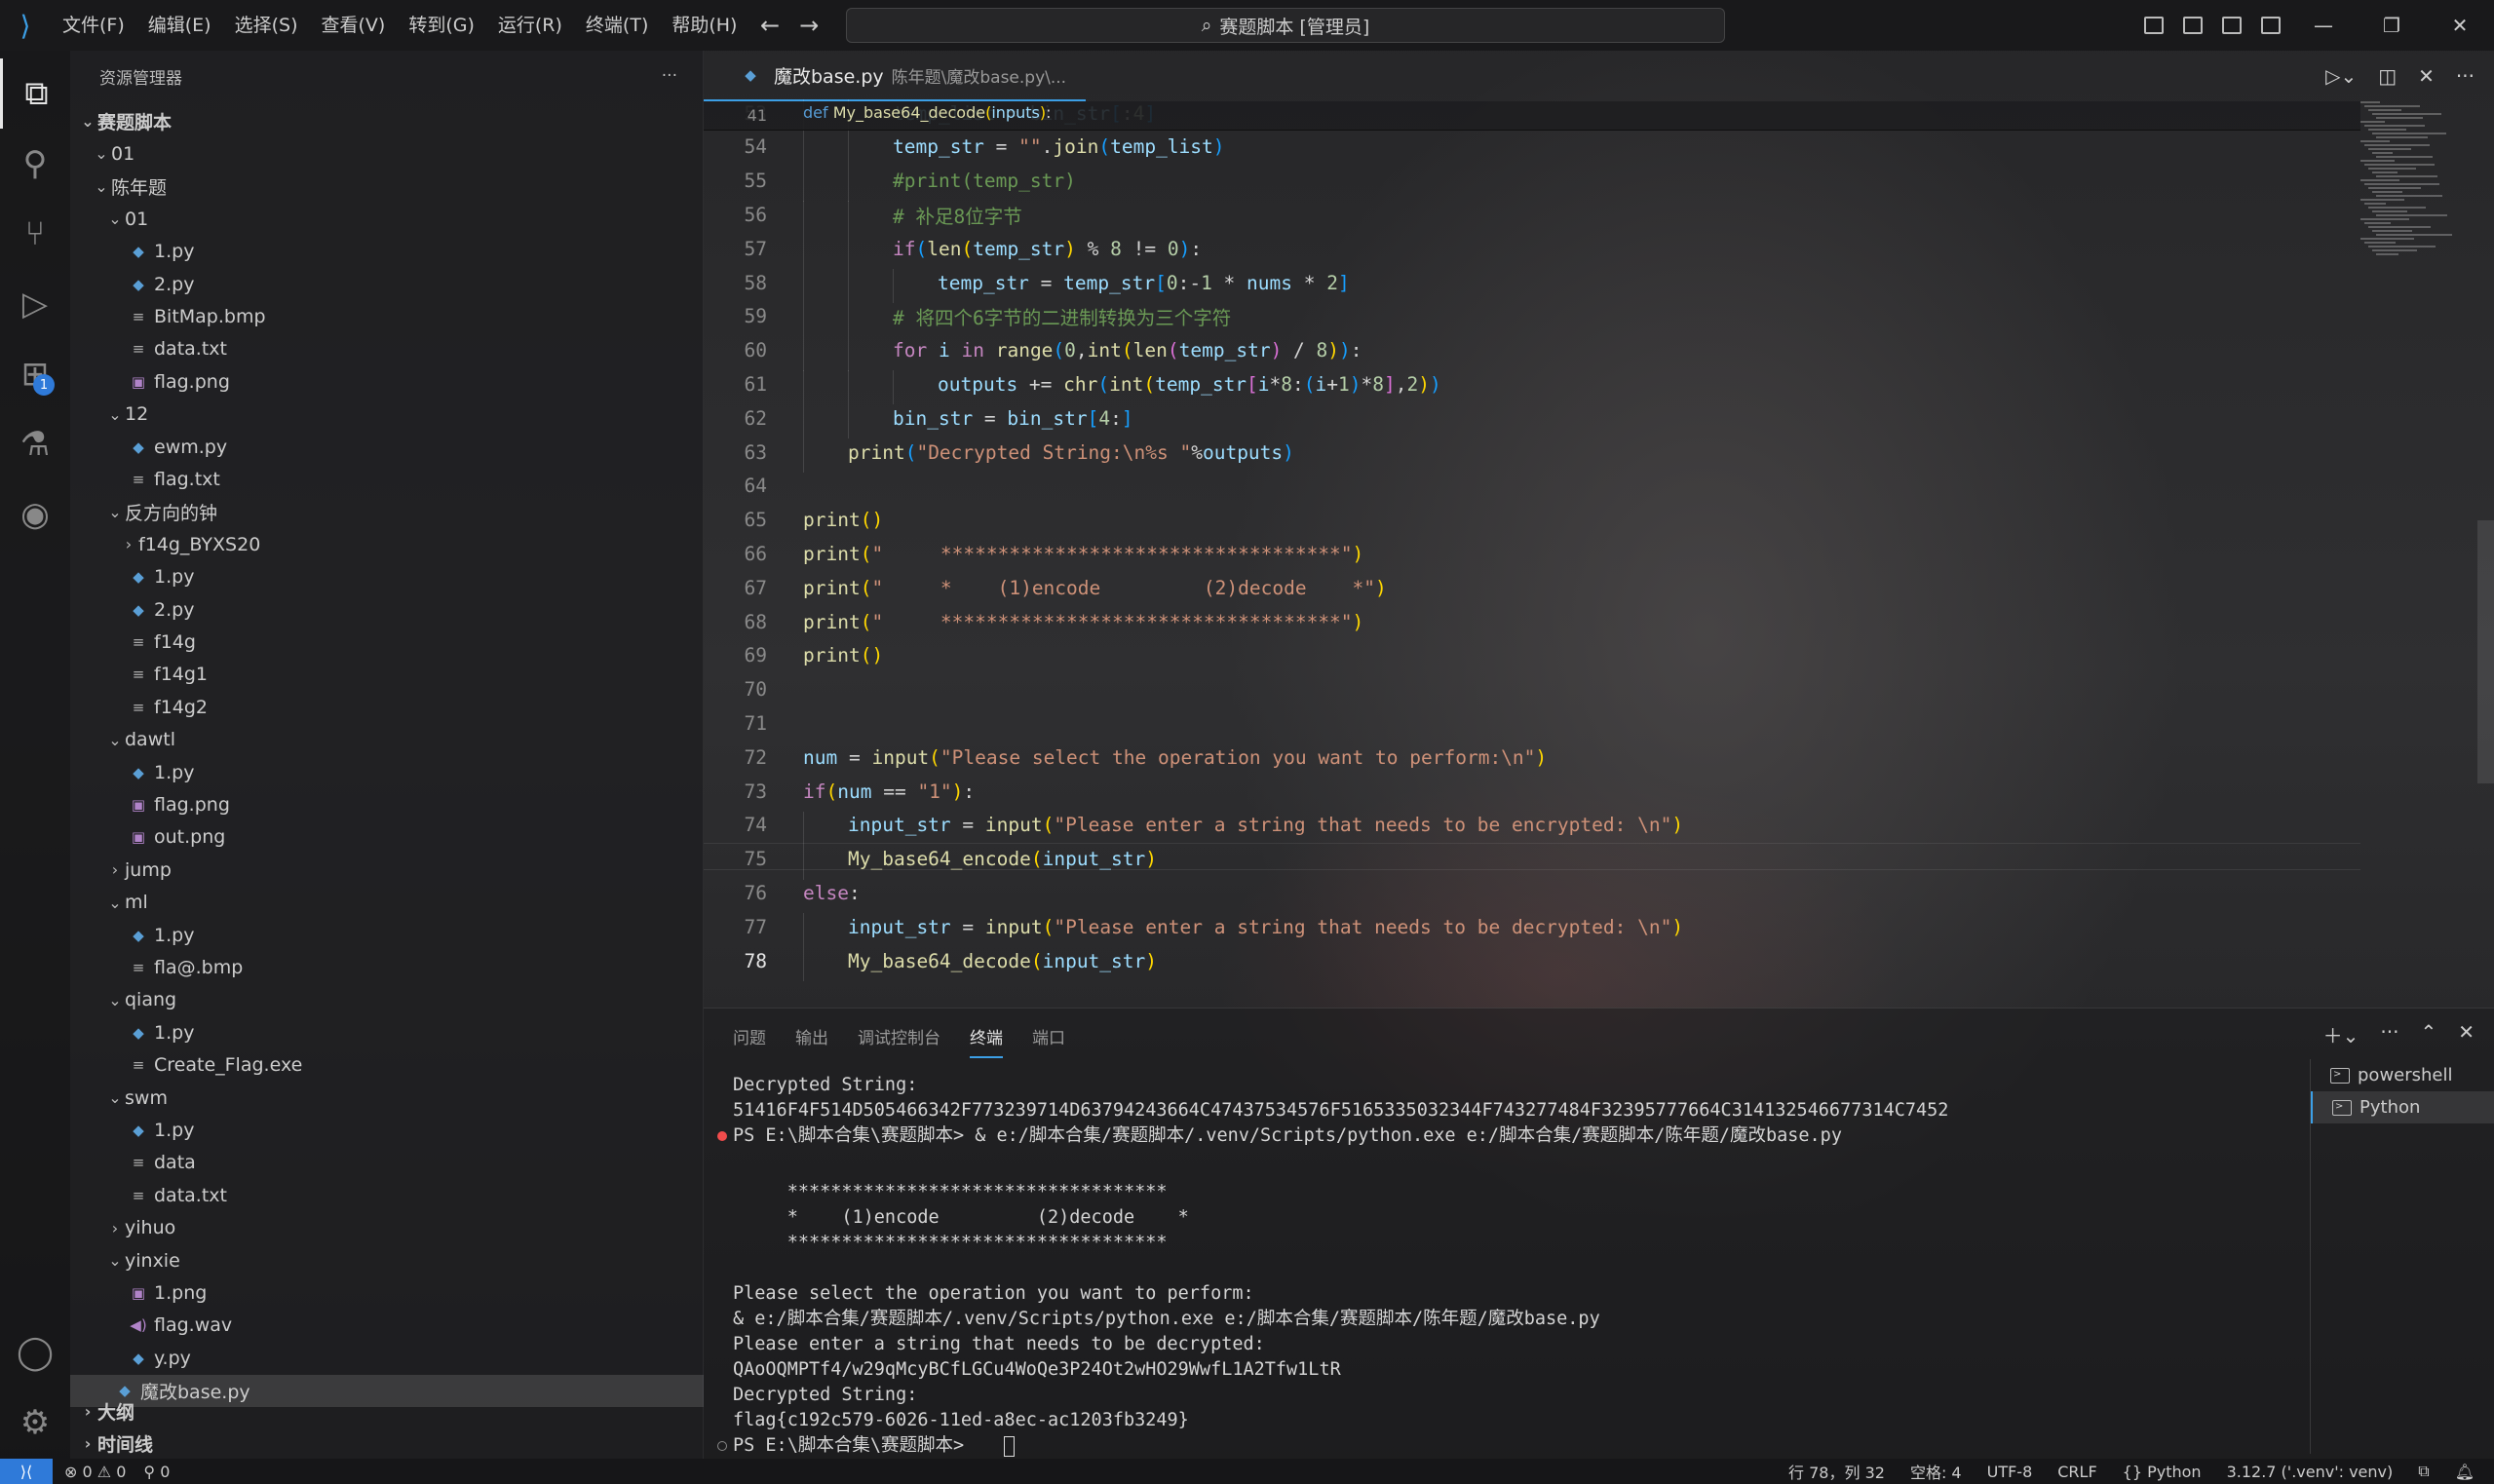 This screenshot has height=1484, width=2494. Describe the element at coordinates (617, 25) in the screenshot. I see `menu-item: 终端(T)` at that location.